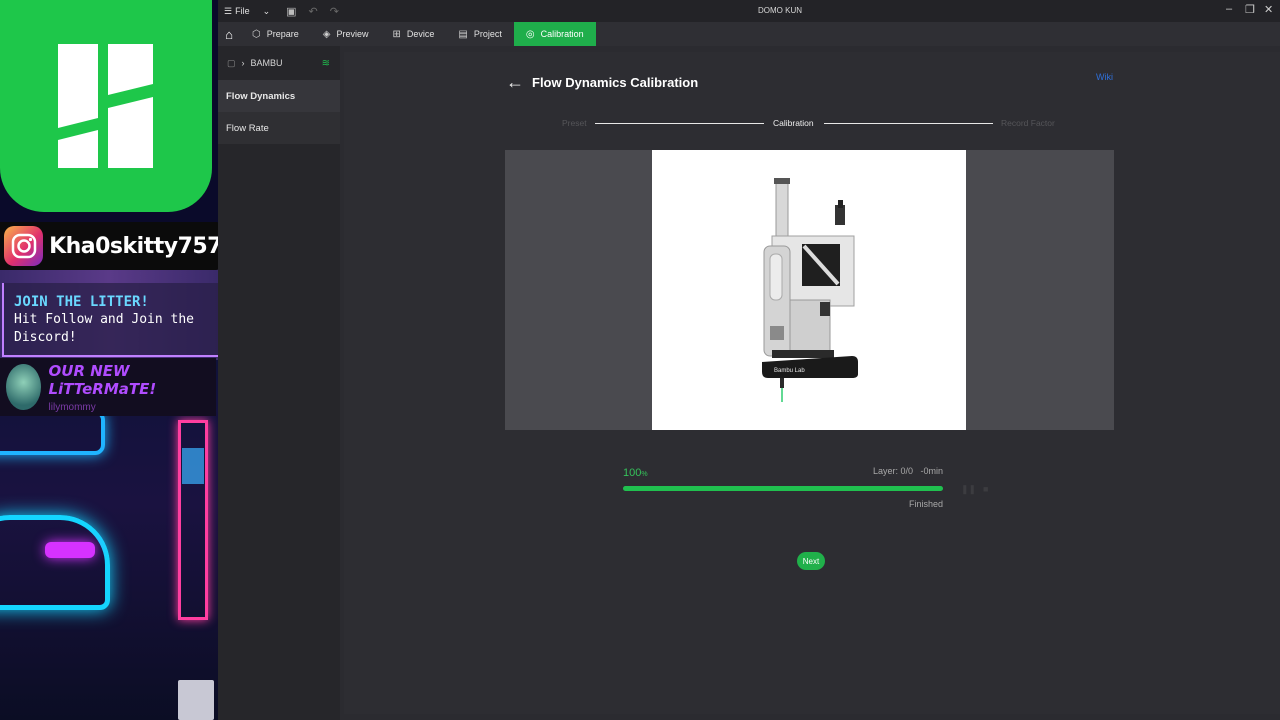  What do you see at coordinates (231, 62) in the screenshot?
I see `printer-icon: ▢` at bounding box center [231, 62].